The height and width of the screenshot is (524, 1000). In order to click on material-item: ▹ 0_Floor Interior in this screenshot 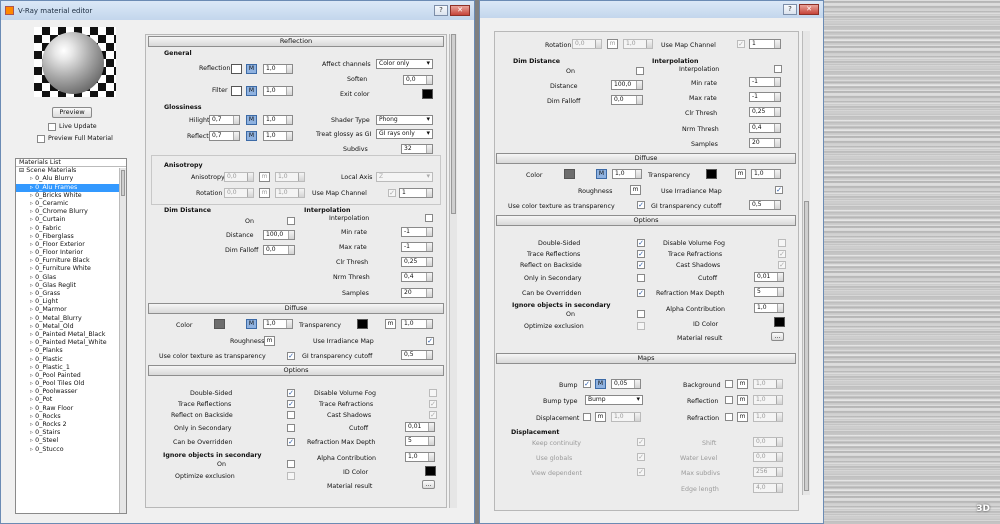, I will do `click(71, 253)`.